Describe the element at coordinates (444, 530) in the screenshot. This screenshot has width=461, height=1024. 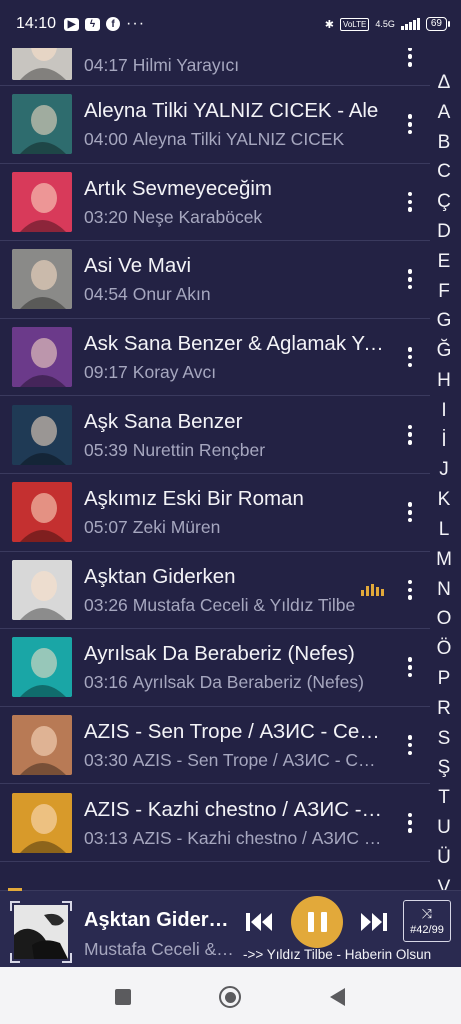
I see `alphabet-letter: L` at that location.